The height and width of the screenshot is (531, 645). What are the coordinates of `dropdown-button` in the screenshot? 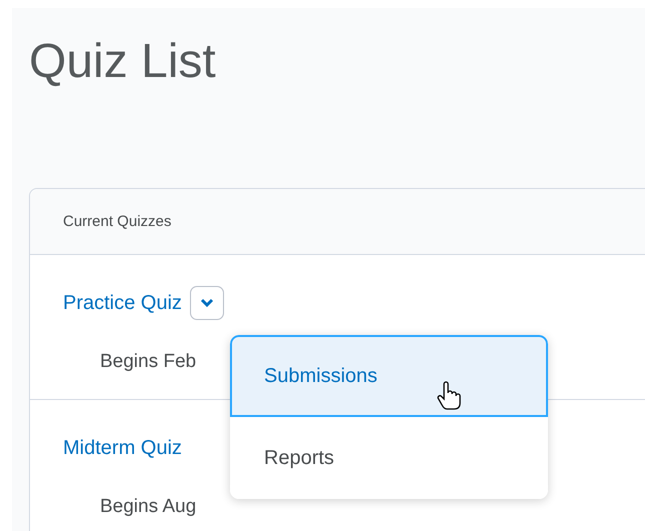 It's located at (207, 303).